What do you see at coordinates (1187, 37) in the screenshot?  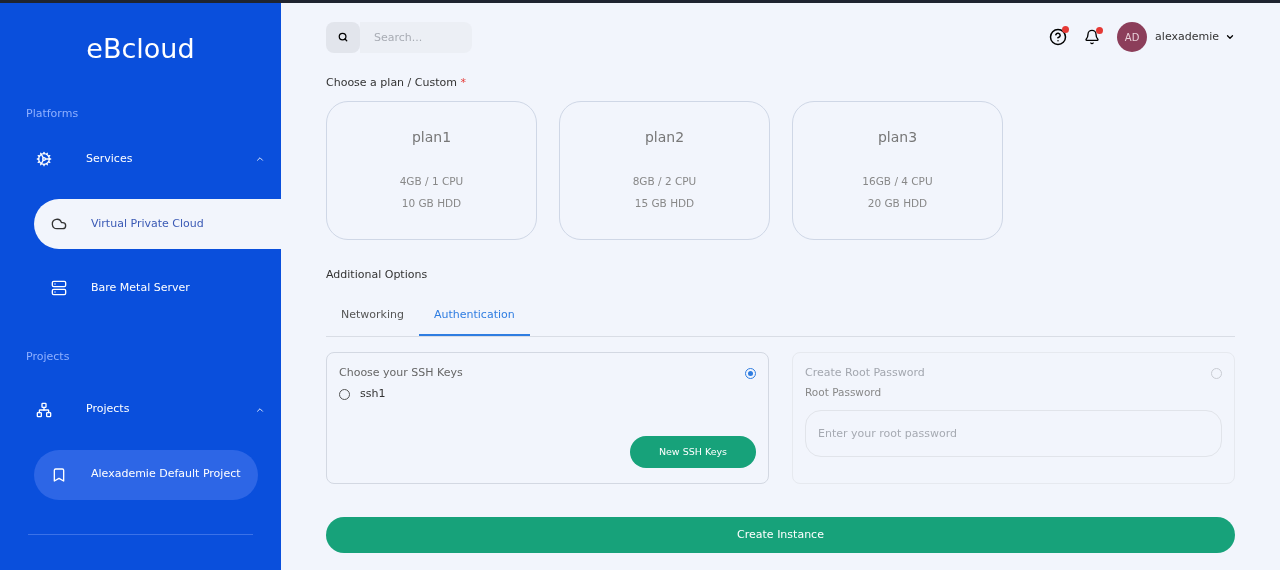 I see `user-name: alexademie` at bounding box center [1187, 37].